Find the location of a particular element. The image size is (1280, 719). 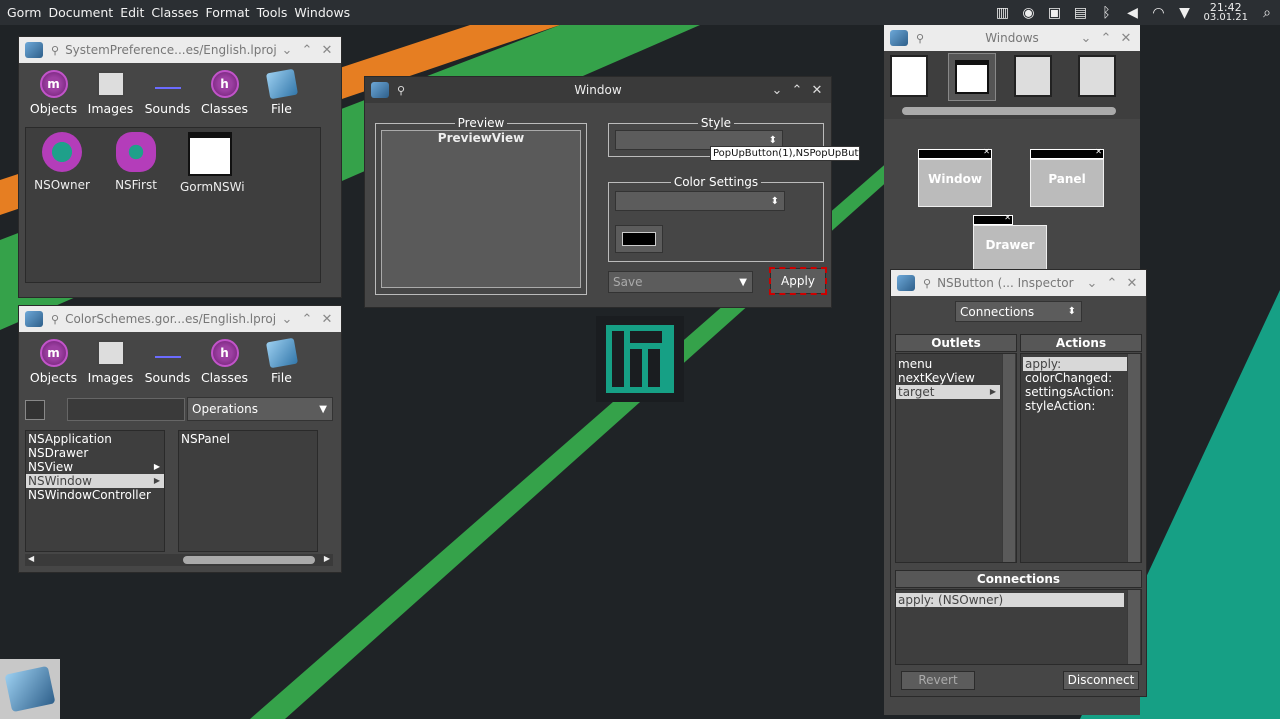

palette-scroll-thumb is located at coordinates (1009, 111).